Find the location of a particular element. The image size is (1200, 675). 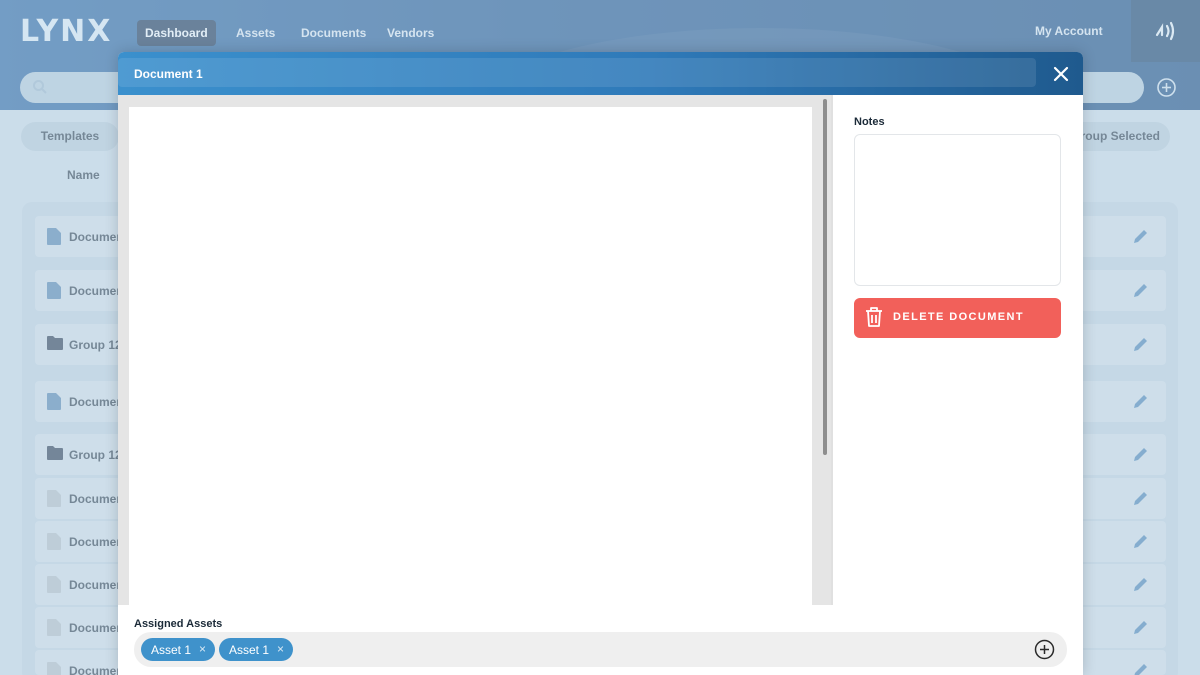

modal-title-bar is located at coordinates (577, 72).